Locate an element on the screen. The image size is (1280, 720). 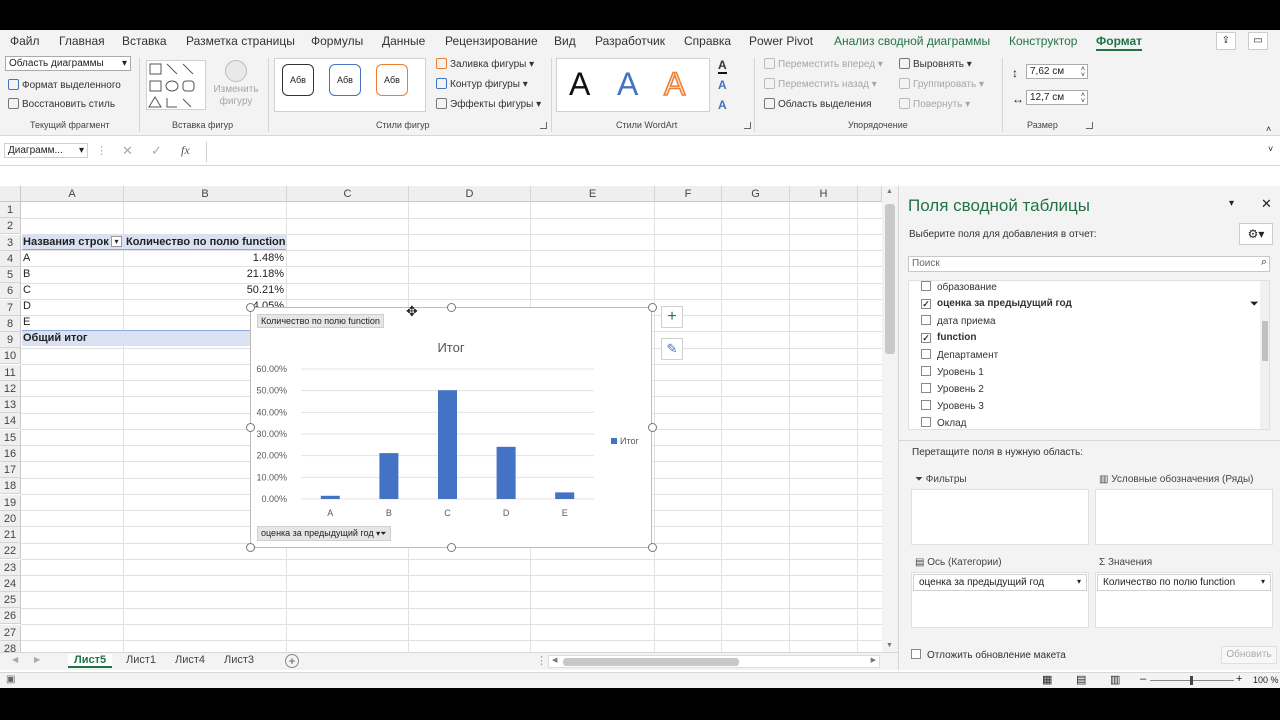
pivot-row-label: D is located at coordinates (27, 306).